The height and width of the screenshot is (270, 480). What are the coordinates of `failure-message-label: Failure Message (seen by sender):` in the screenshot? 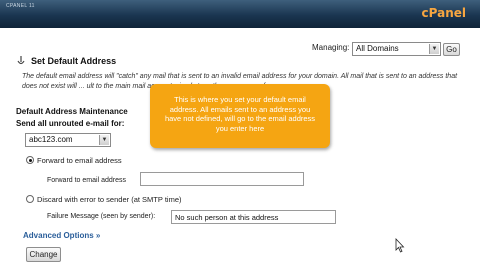 It's located at (101, 216).